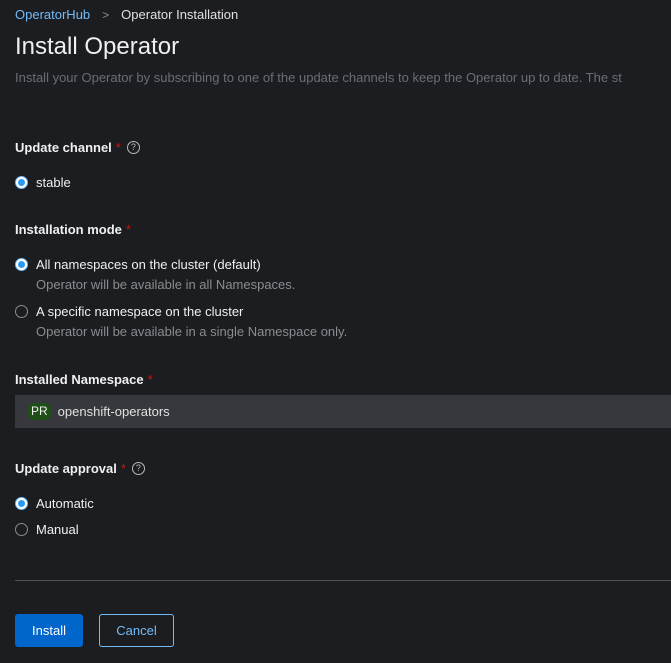 The width and height of the screenshot is (671, 663). What do you see at coordinates (21, 264) in the screenshot?
I see `installation-mode-all-namespaces-radio` at bounding box center [21, 264].